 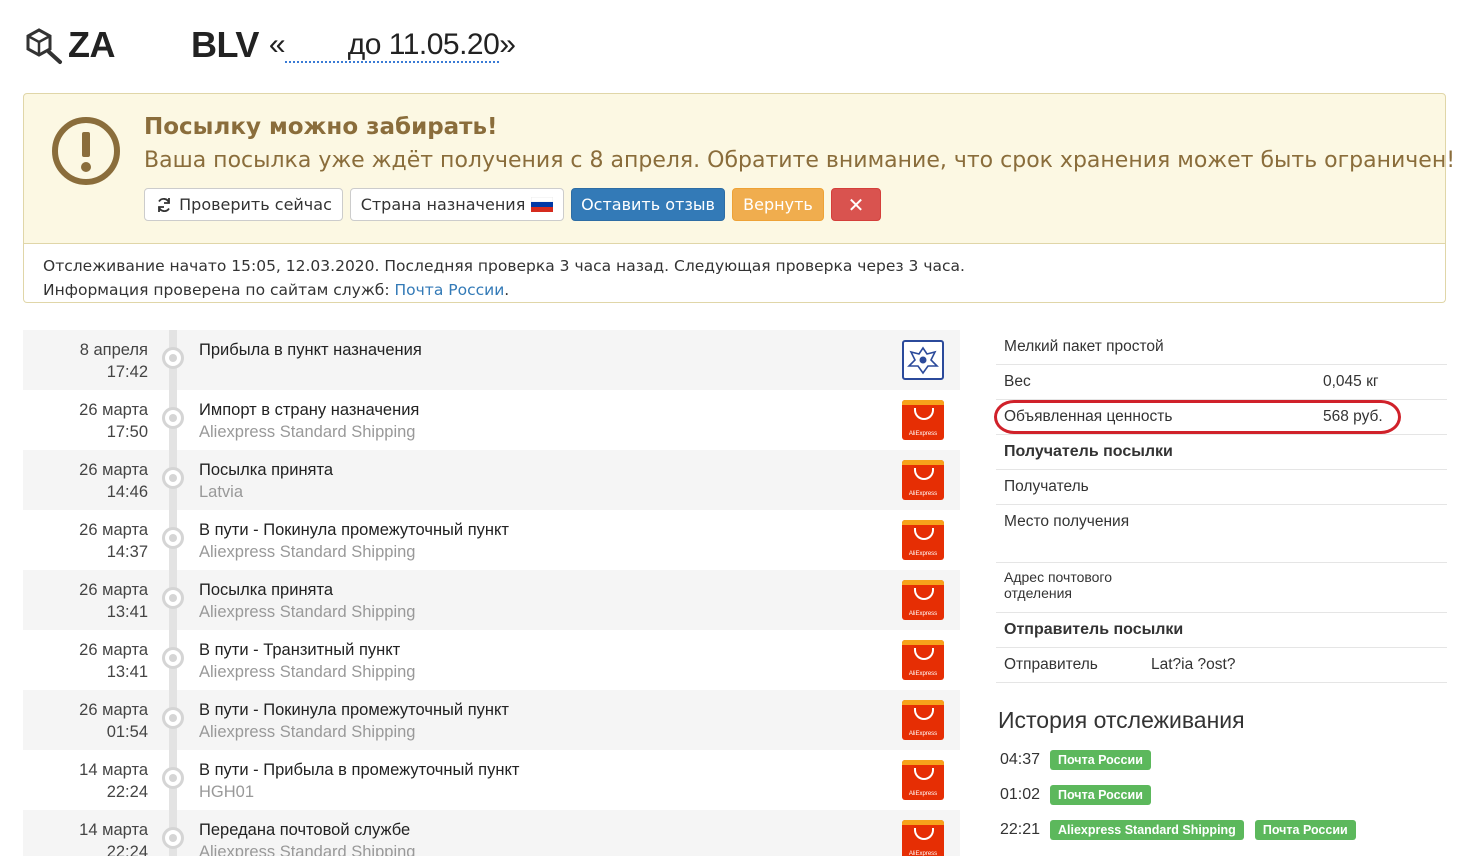 What do you see at coordinates (450, 290) in the screenshot?
I see `russian-post-link: Почта России` at bounding box center [450, 290].